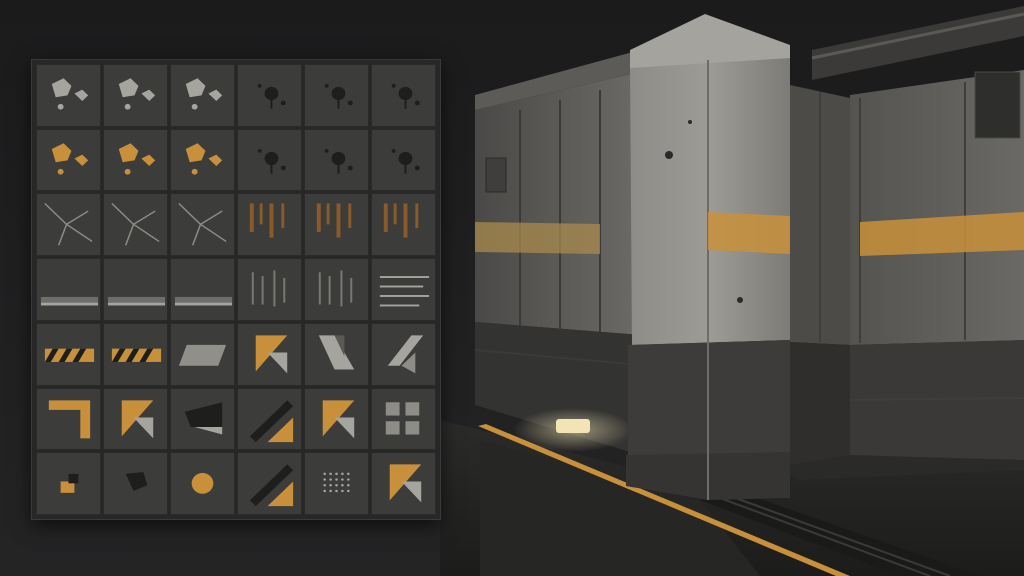 The height and width of the screenshot is (576, 1024). I want to click on tile-peeled-paint-grey, so click(202, 160).